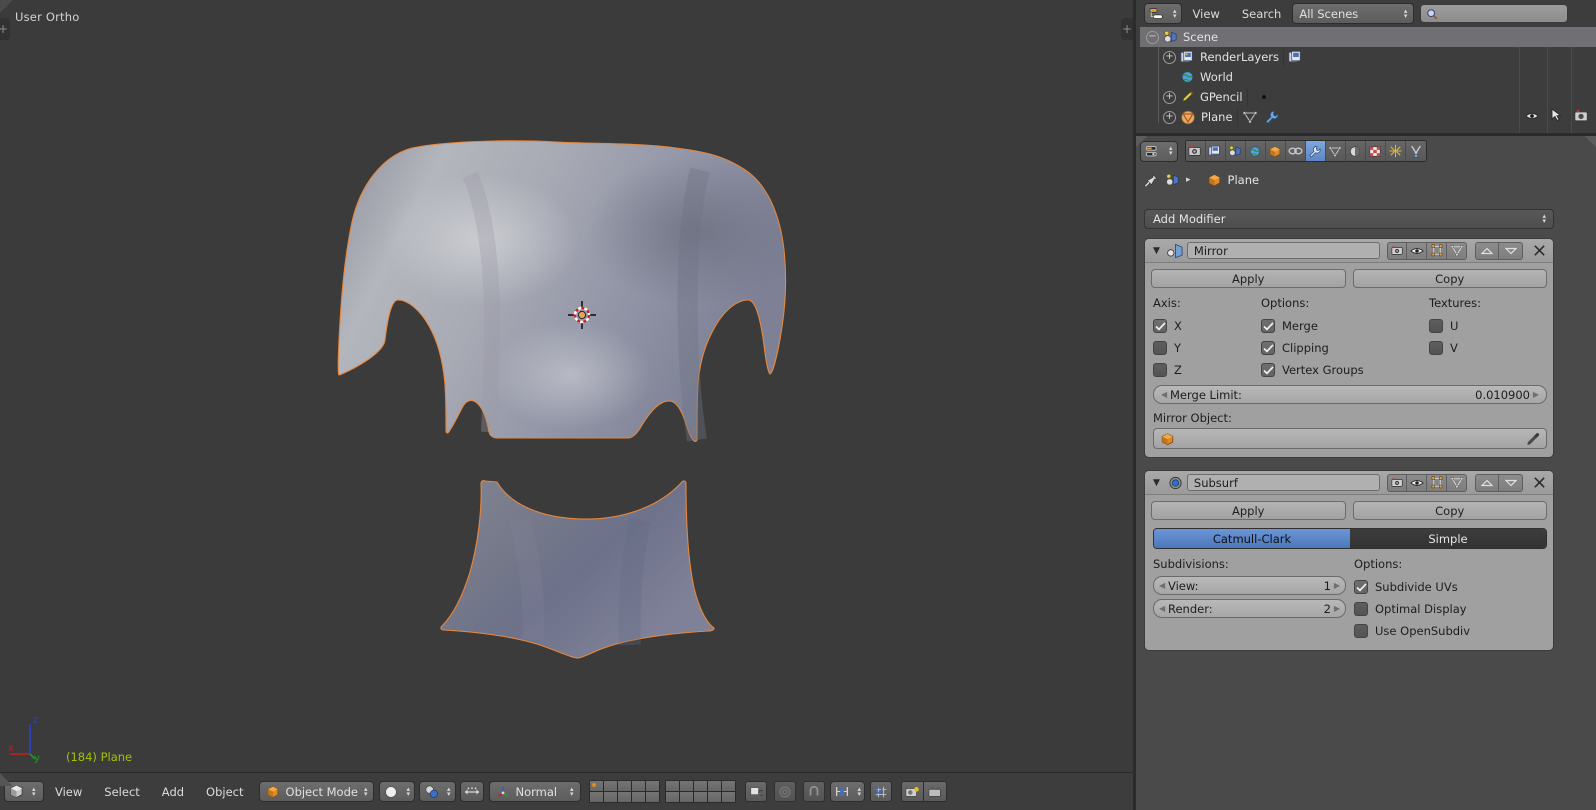 This screenshot has height=810, width=1596. Describe the element at coordinates (1417, 482) in the screenshot. I see `realtime-toggle-subsurf` at that location.